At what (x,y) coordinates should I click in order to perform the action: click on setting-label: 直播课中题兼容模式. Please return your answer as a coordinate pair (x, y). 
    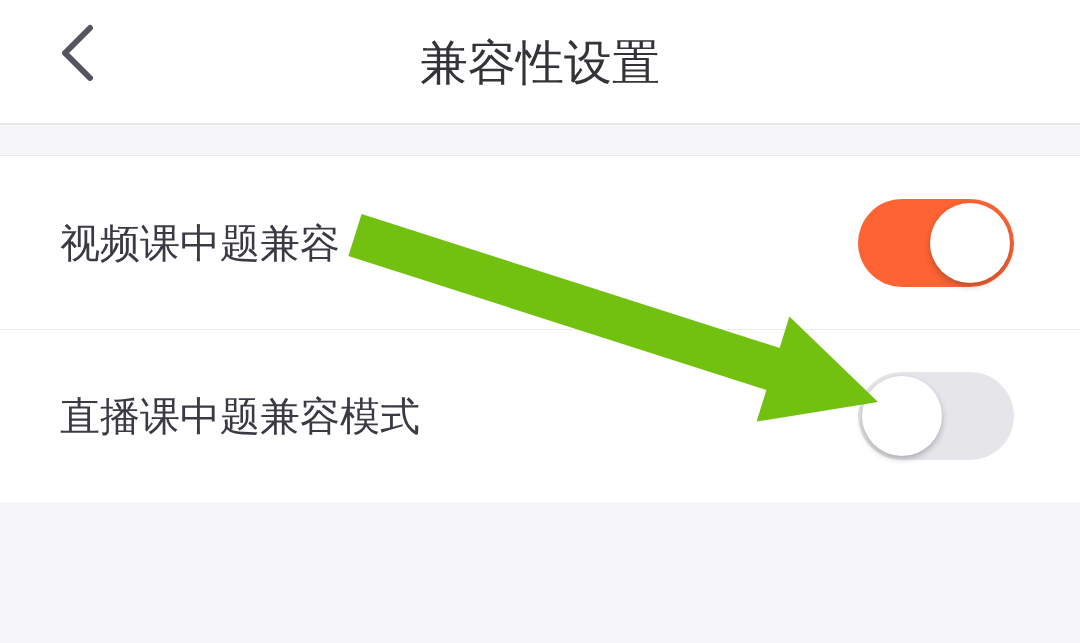
    Looking at the image, I should click on (240, 416).